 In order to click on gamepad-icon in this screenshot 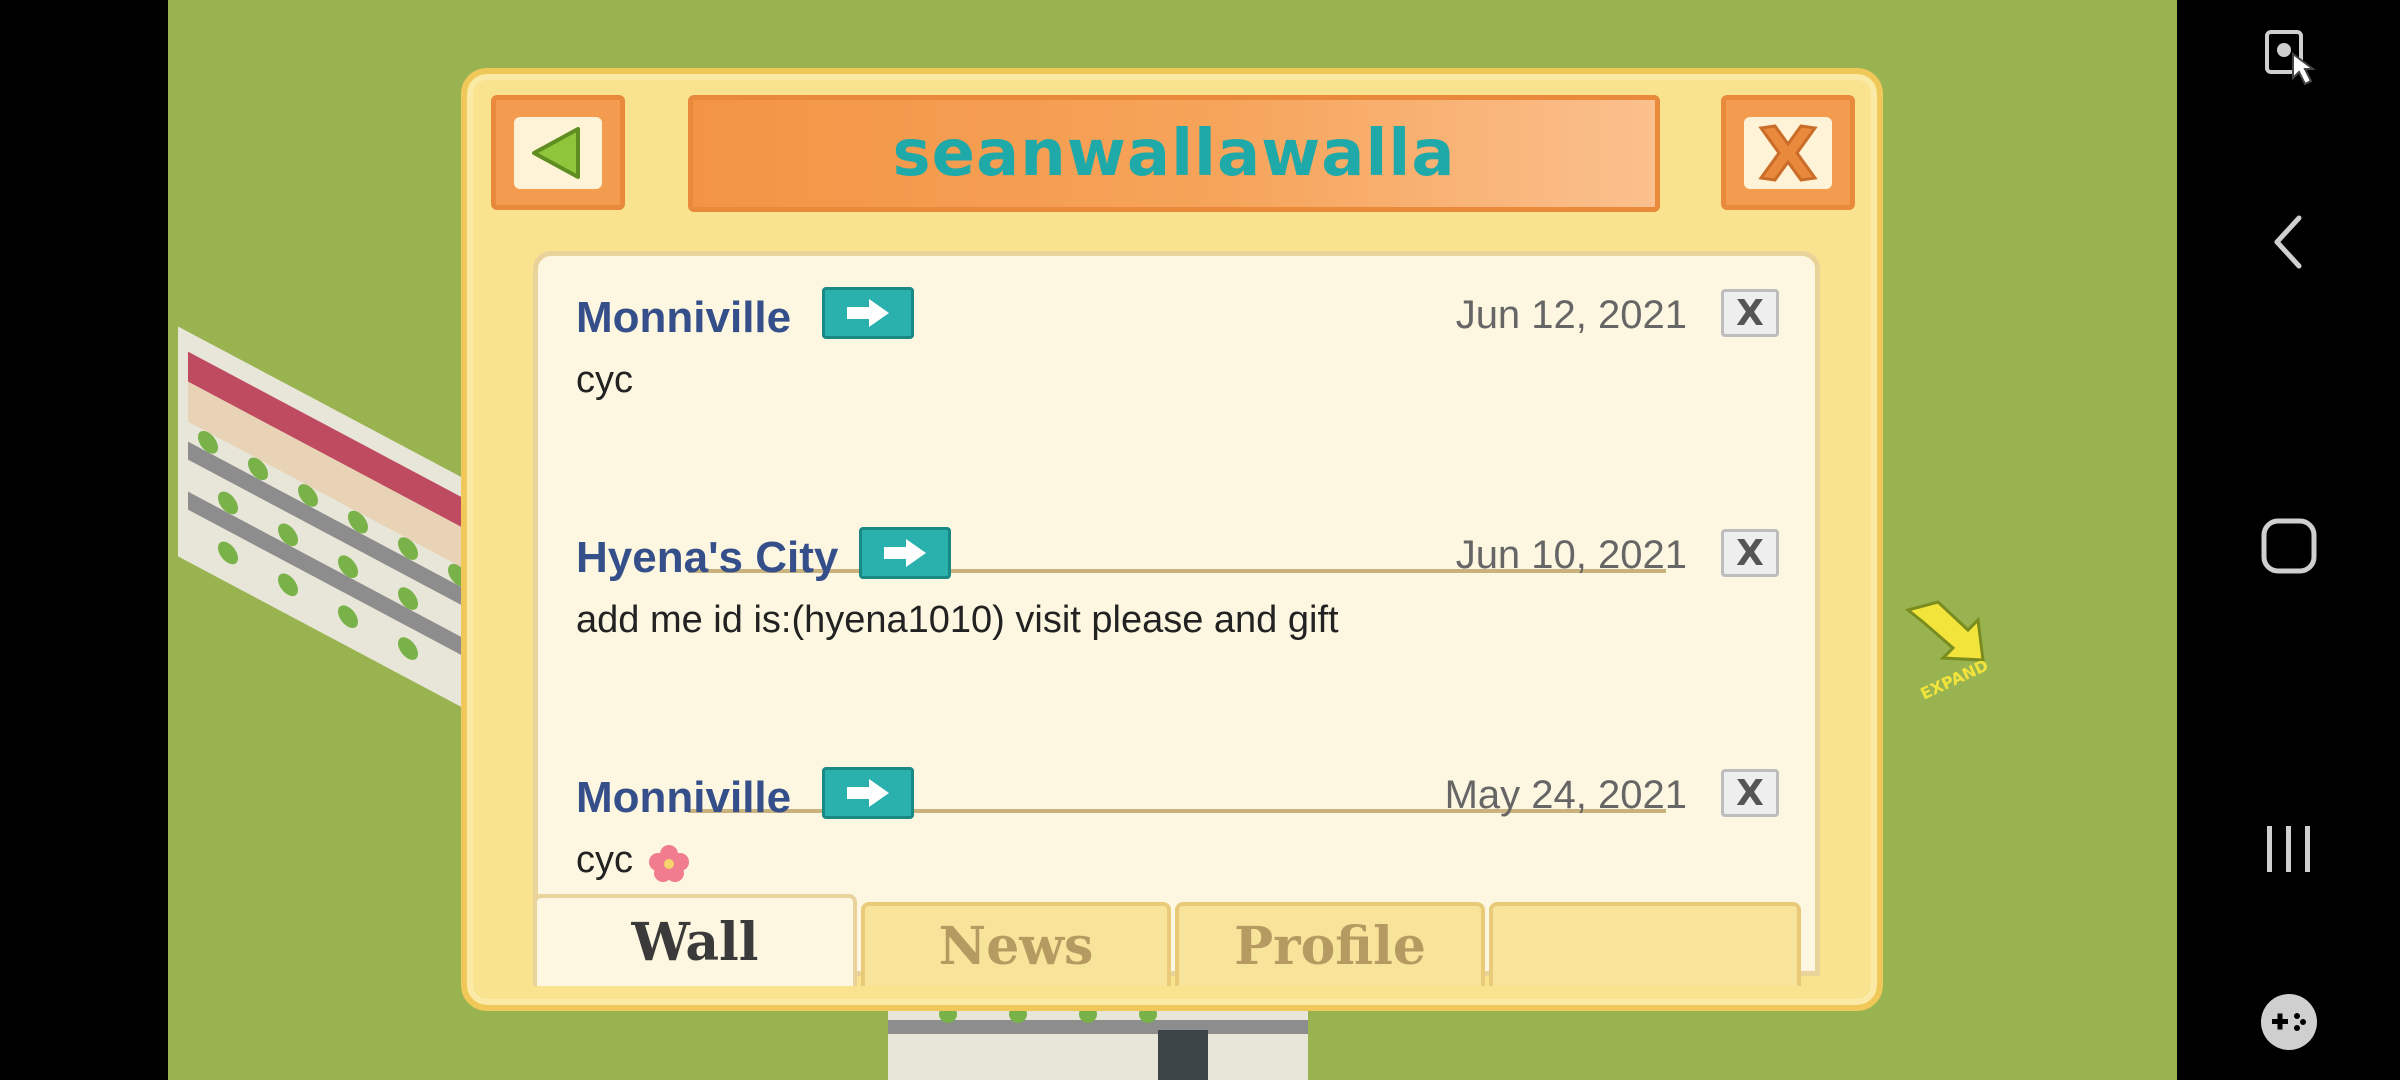, I will do `click(2288, 1022)`.